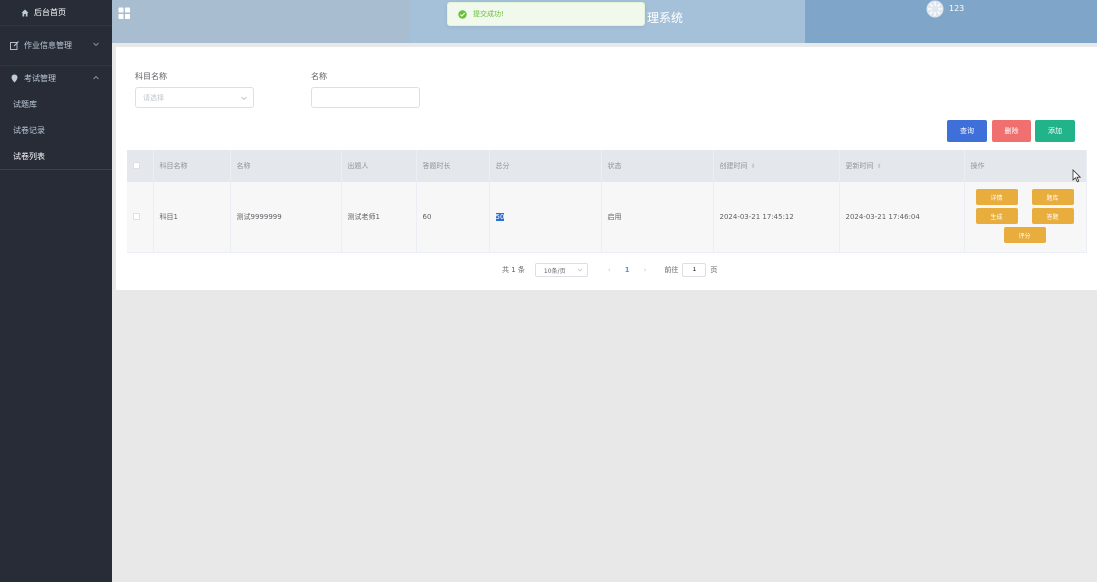 The image size is (1097, 582). Describe the element at coordinates (935, 9) in the screenshot. I see `avatar` at that location.